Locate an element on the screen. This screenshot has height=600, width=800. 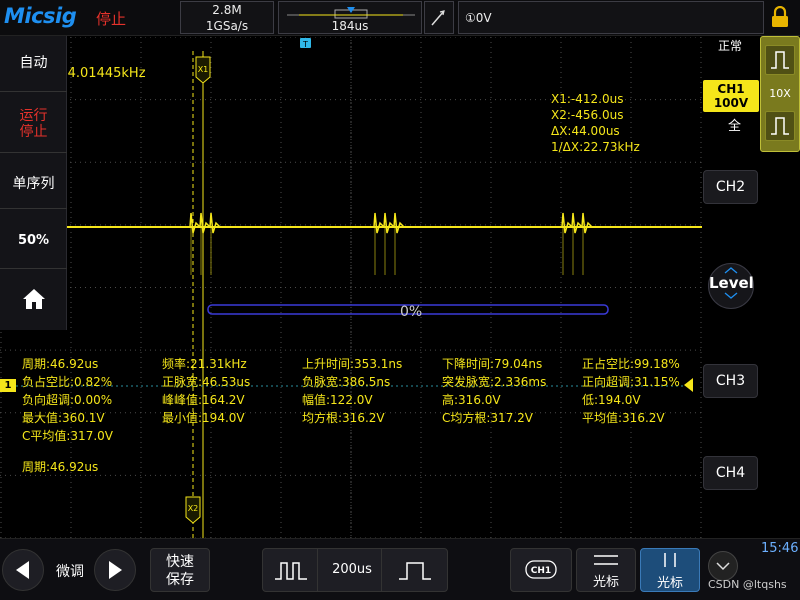
cursor-x2-label: X2 is located at coordinates (193, 508).